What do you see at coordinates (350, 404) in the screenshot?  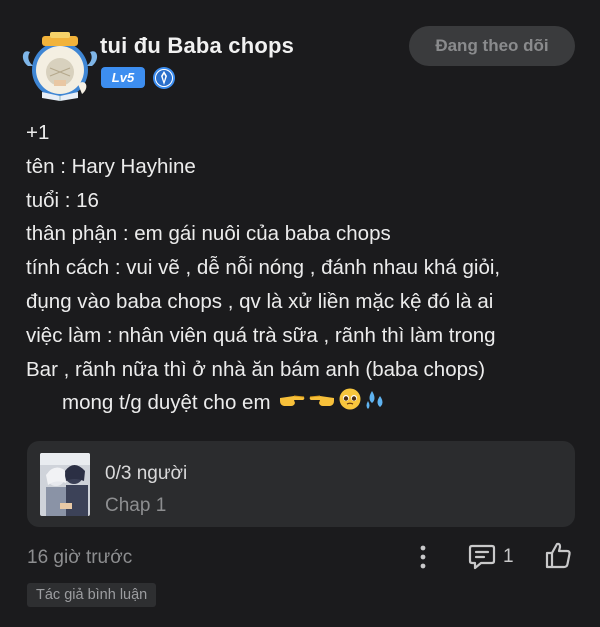 I see `pleading-face-icon` at bounding box center [350, 404].